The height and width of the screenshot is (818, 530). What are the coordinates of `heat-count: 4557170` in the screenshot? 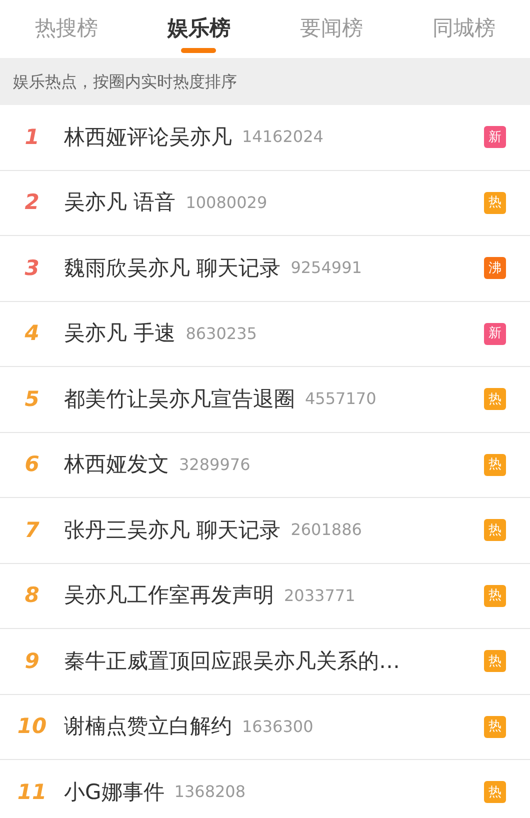 It's located at (340, 399).